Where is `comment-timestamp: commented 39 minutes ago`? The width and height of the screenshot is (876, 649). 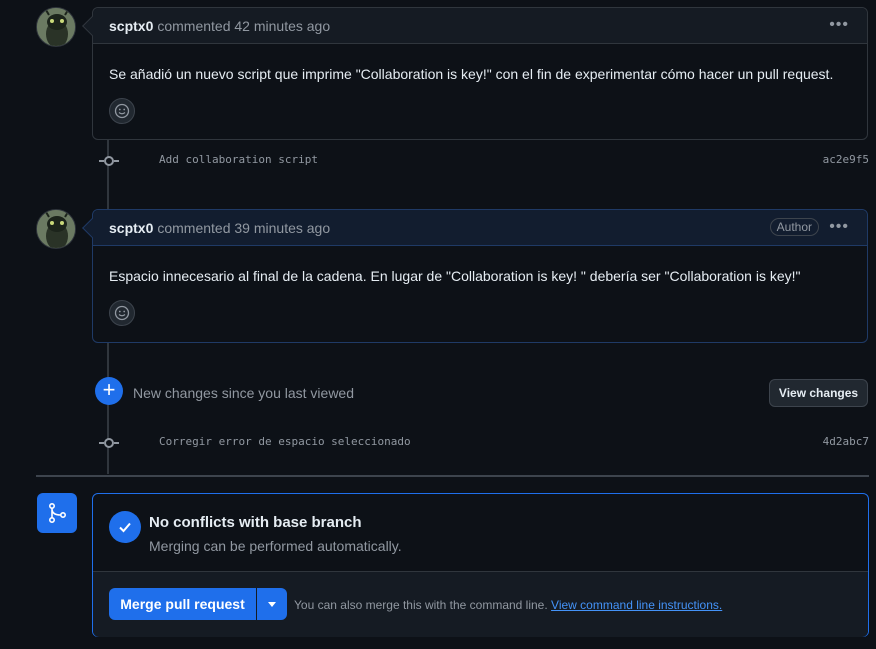
comment-timestamp: commented 39 minutes ago is located at coordinates (243, 228).